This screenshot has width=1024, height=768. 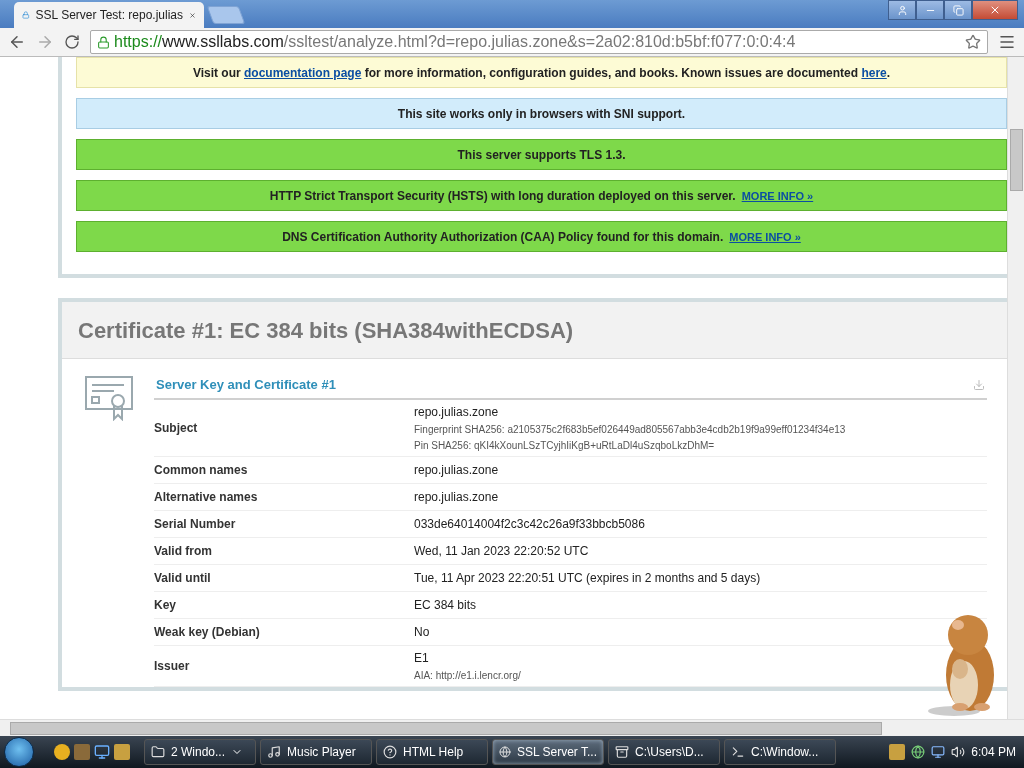 What do you see at coordinates (207, 632) in the screenshot?
I see `row-label: Weak key (Debian)` at bounding box center [207, 632].